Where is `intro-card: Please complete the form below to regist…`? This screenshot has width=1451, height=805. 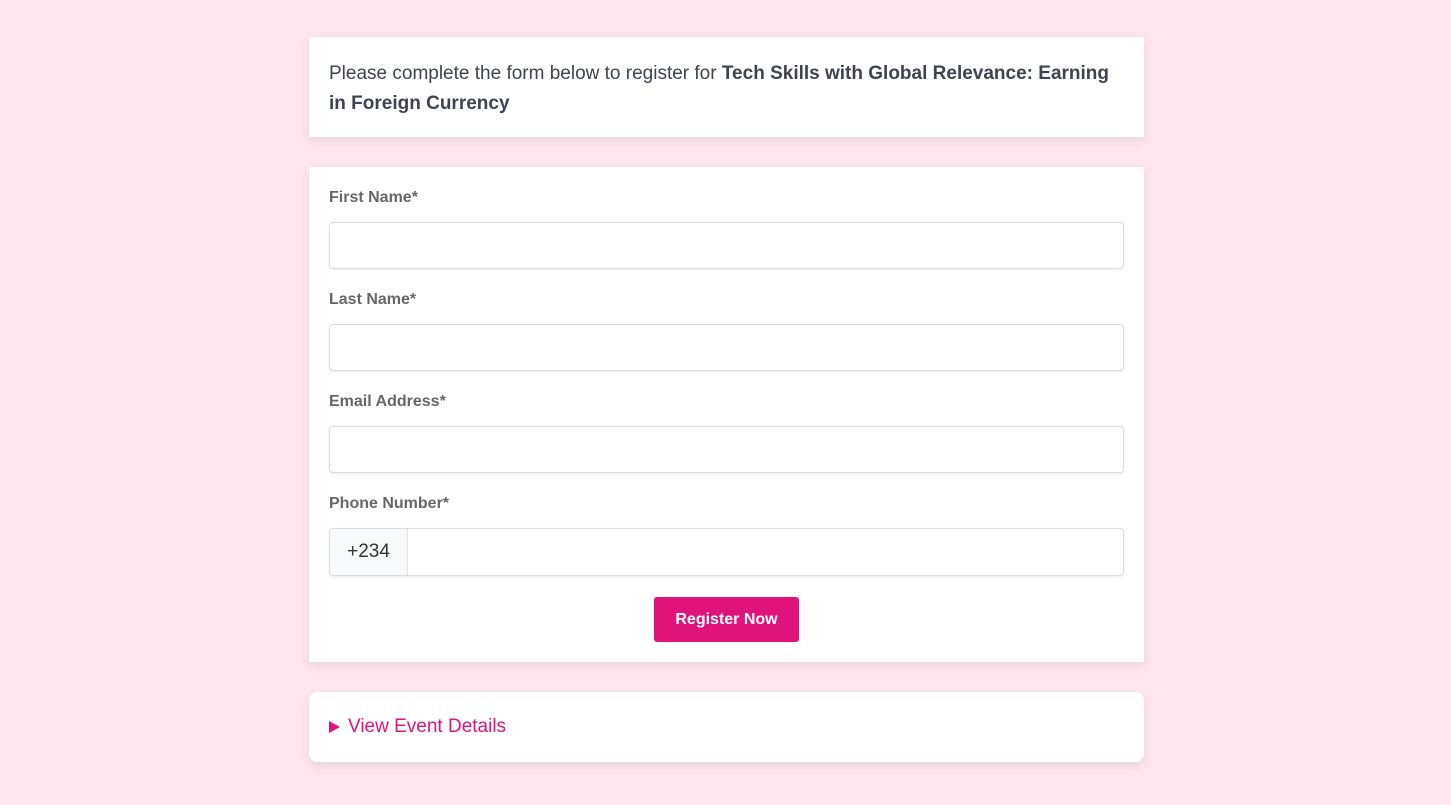
intro-card: Please complete the form below to regist… is located at coordinates (726, 87).